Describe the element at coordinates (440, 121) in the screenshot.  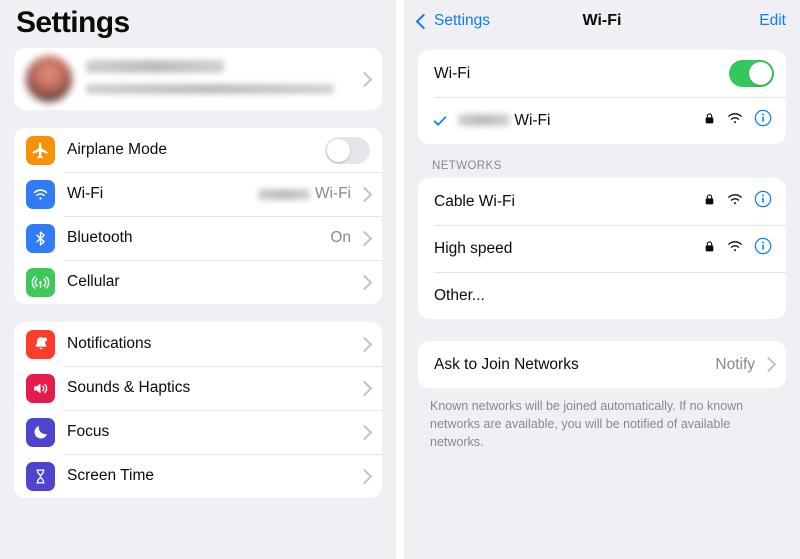
I see `checkmark-icon` at that location.